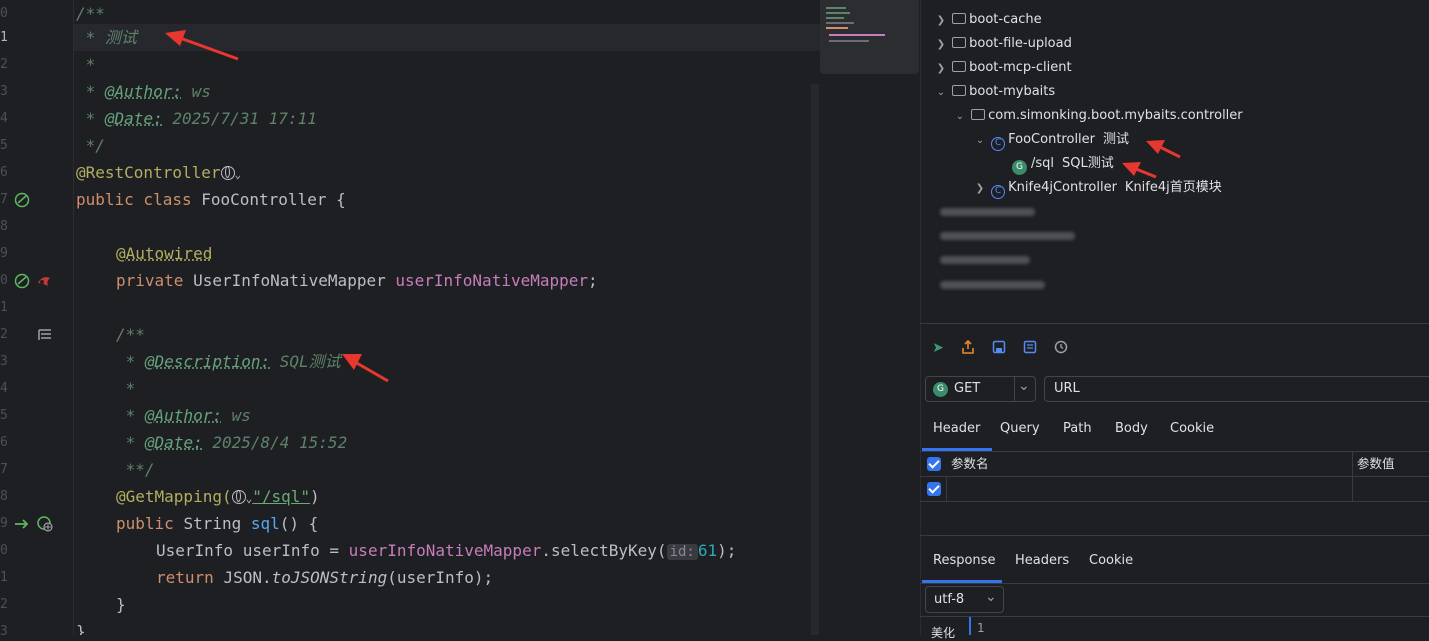 The image size is (1429, 641). Describe the element at coordinates (970, 626) in the screenshot. I see `response-gutter-marker` at that location.